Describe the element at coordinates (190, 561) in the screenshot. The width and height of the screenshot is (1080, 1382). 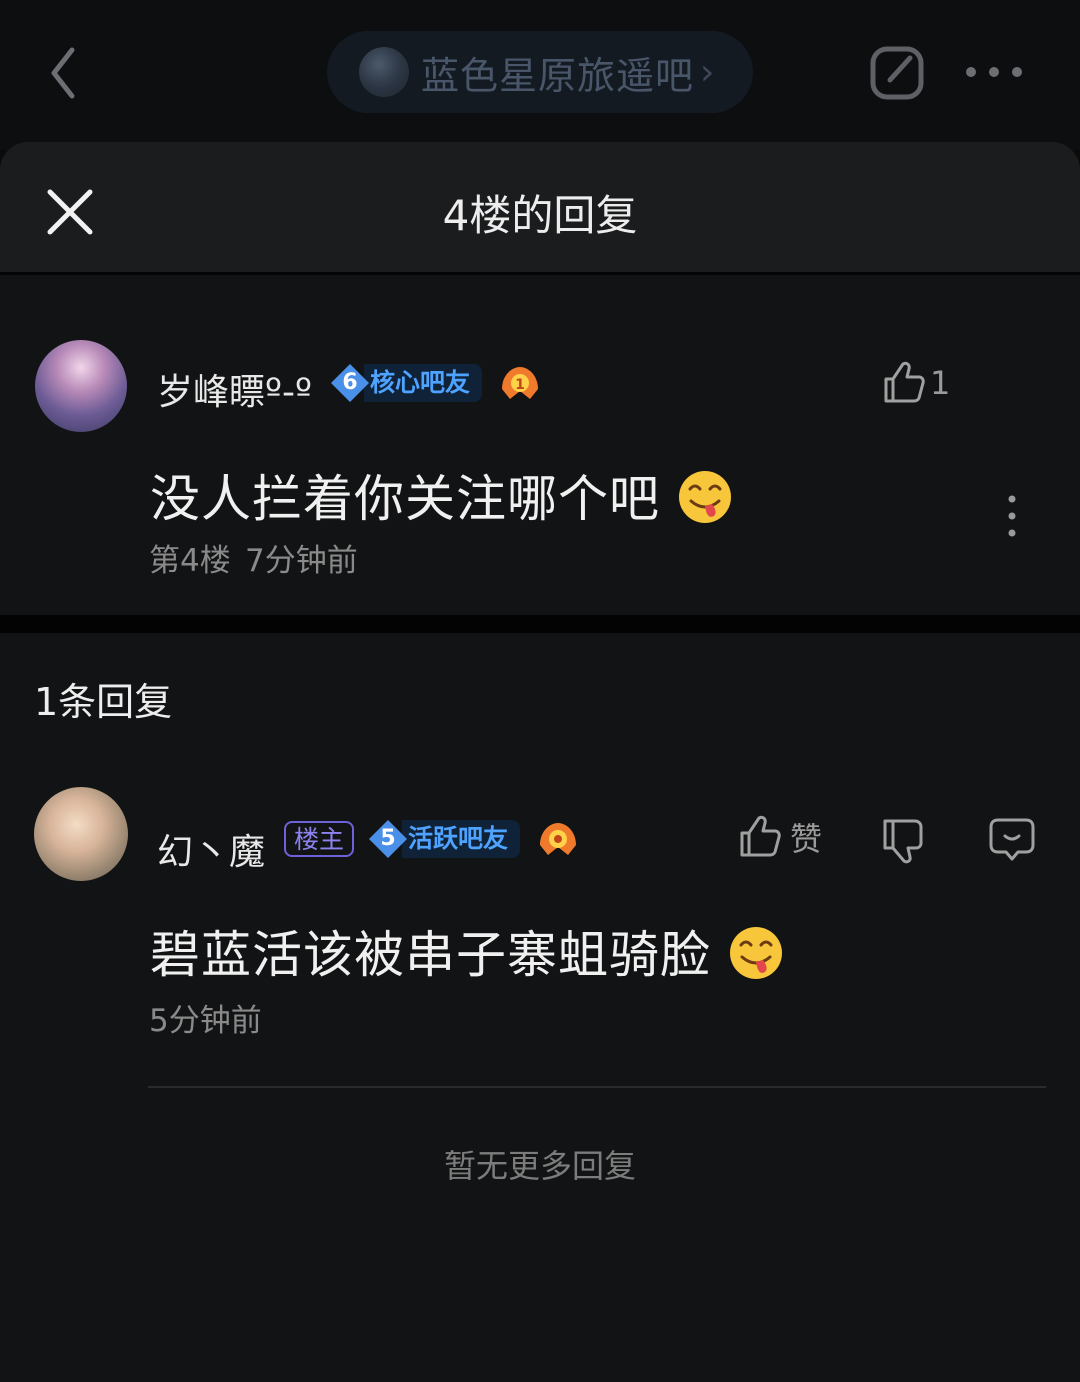
I see `floor-number: 第4楼` at that location.